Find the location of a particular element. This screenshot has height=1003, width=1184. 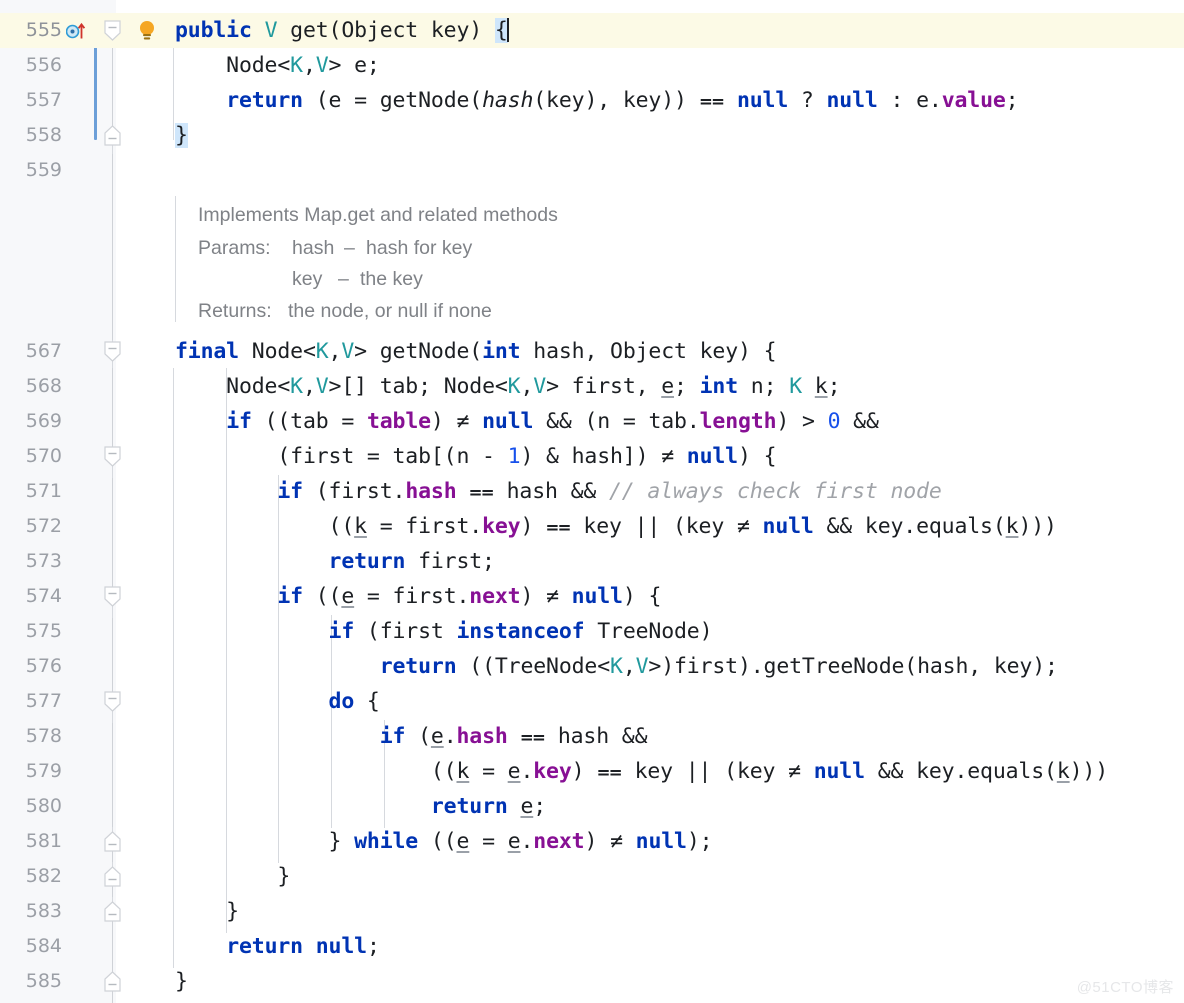

code-line-574: if ((e = first.next) ≠ null) { is located at coordinates (418, 596).